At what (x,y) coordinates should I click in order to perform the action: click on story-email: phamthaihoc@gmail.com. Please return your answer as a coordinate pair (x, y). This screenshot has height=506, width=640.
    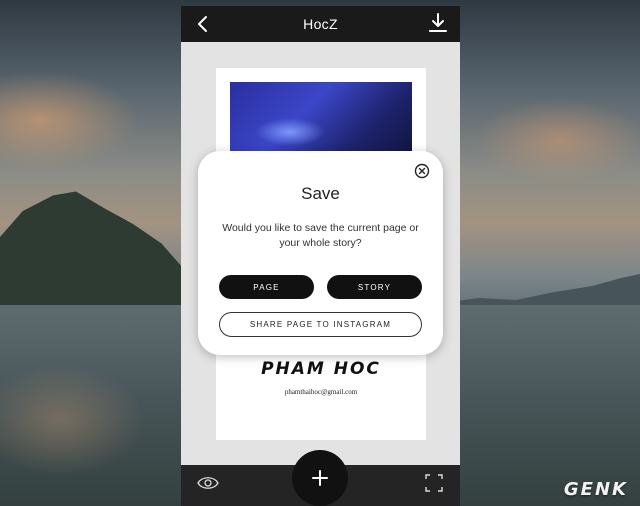
    Looking at the image, I should click on (321, 392).